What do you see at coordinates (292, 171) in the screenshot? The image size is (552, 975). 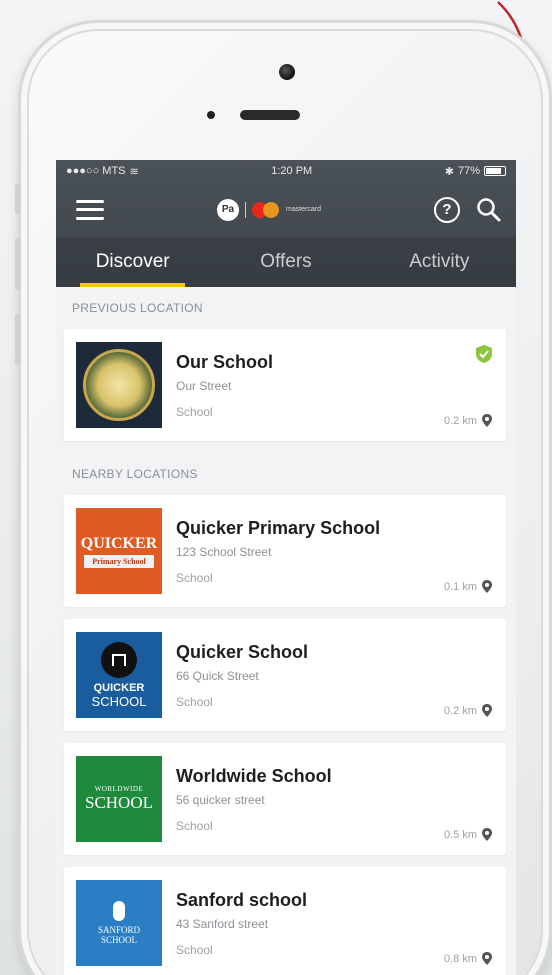 I see `clock: 1:20 PM` at bounding box center [292, 171].